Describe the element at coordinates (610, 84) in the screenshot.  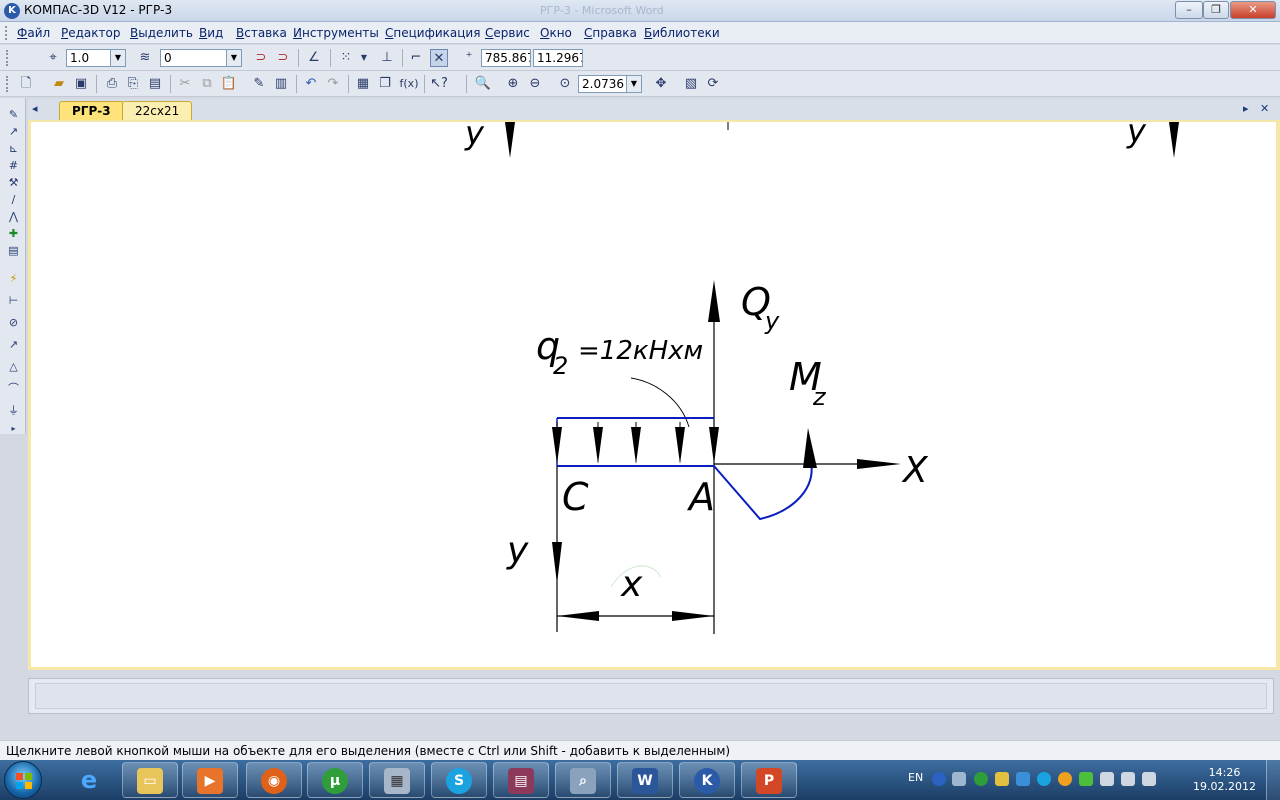
I see `zoom-combo: 2.0736 ▼` at that location.